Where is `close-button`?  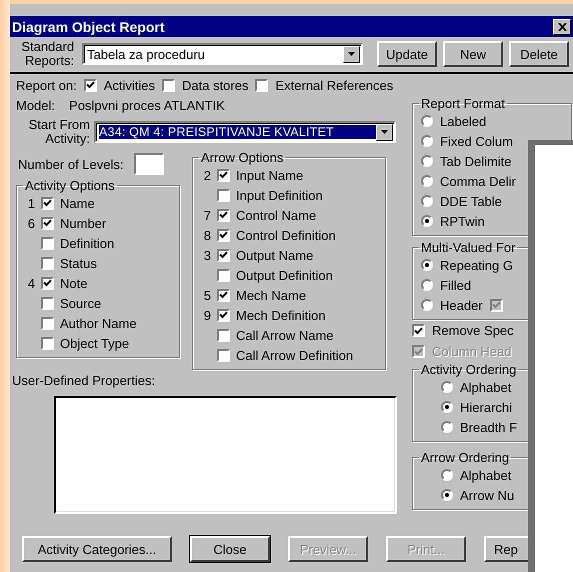 close-button is located at coordinates (562, 26).